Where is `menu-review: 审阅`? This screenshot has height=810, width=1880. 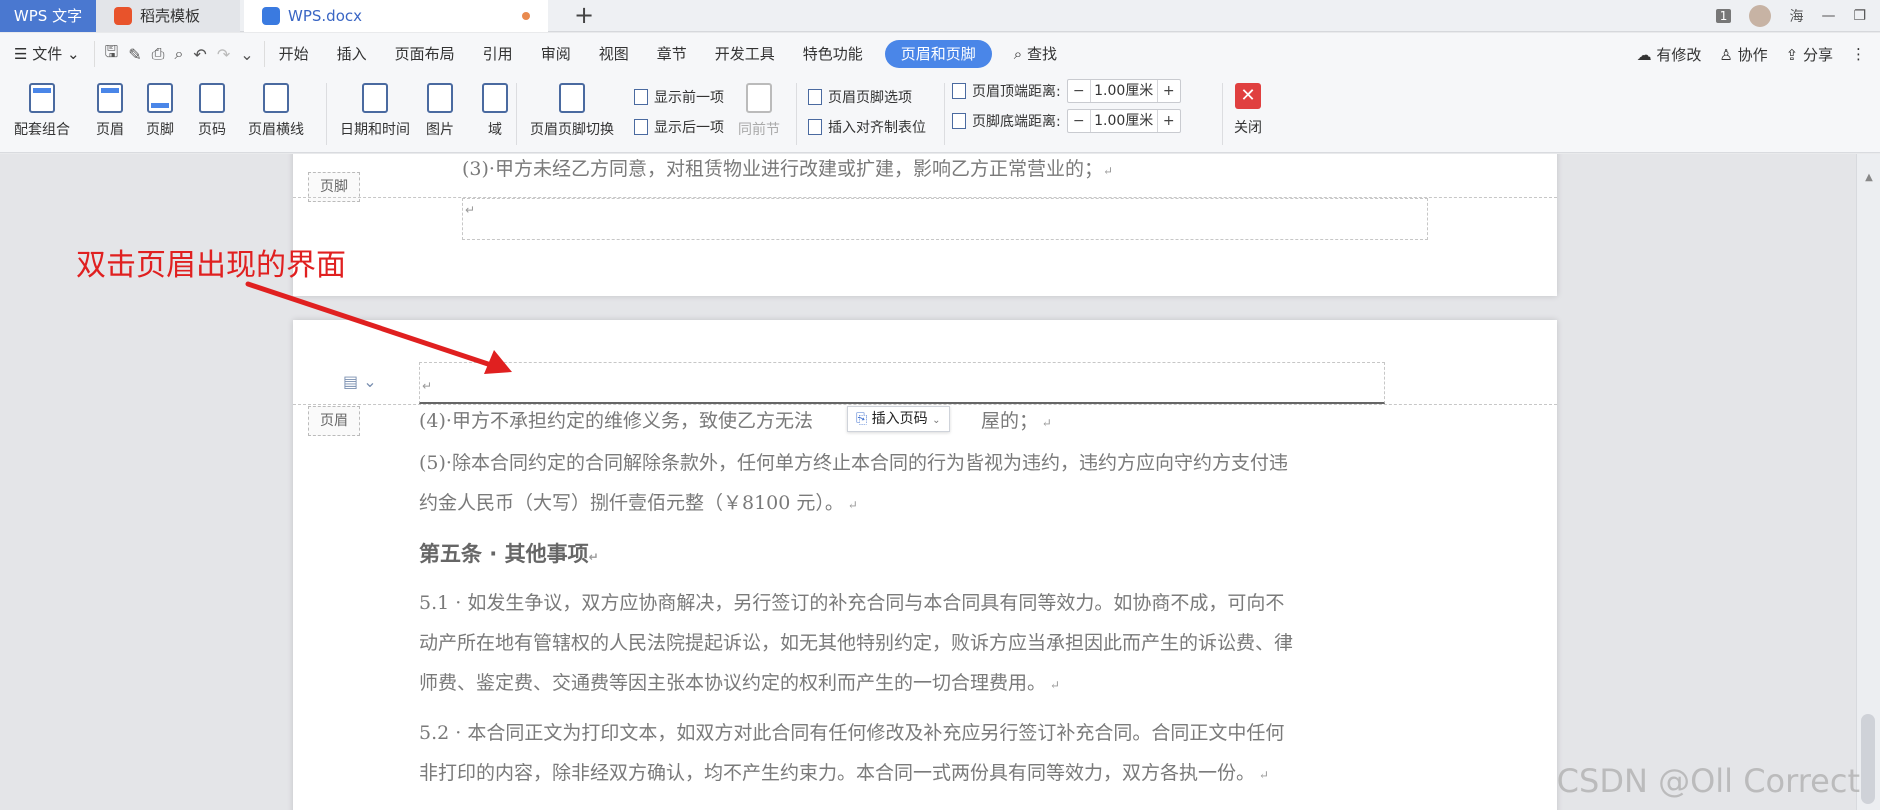 menu-review: 审阅 is located at coordinates (556, 54).